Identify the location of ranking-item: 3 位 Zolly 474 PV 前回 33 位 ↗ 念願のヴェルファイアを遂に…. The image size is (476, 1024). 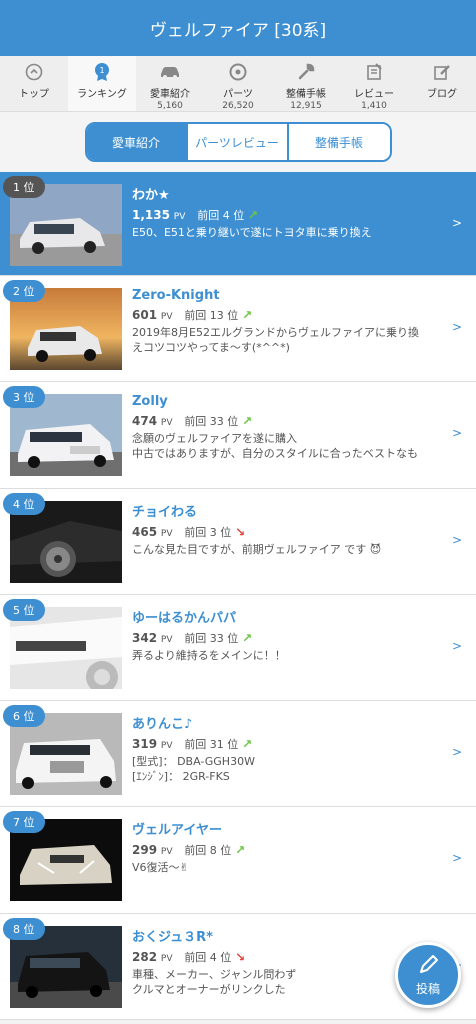
(238, 435).